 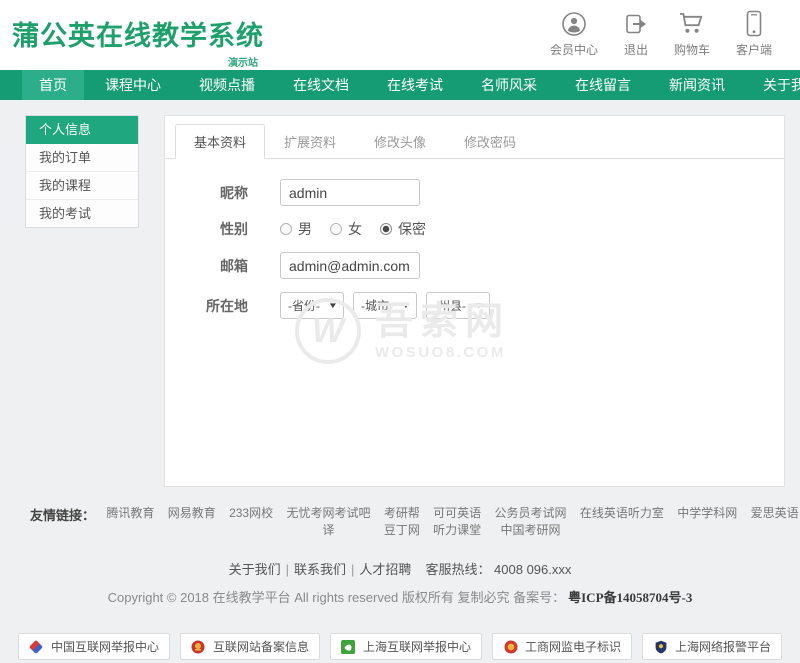 I want to click on friend-link: 可可英语, so click(x=457, y=513).